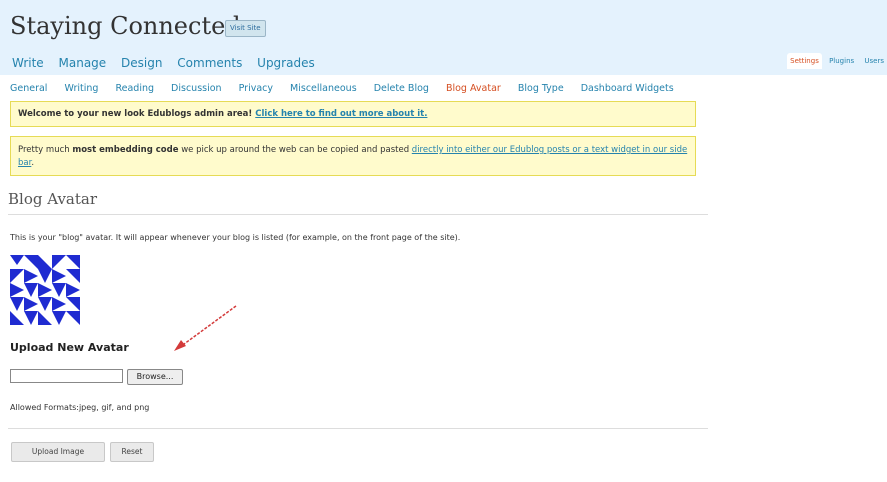  I want to click on nav-upgrades: Upgrades, so click(286, 63).